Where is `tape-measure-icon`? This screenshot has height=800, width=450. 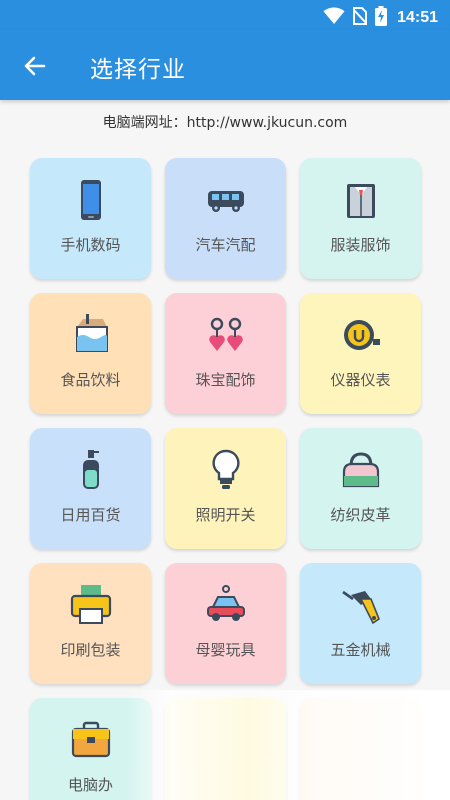
tape-measure-icon is located at coordinates (360, 335).